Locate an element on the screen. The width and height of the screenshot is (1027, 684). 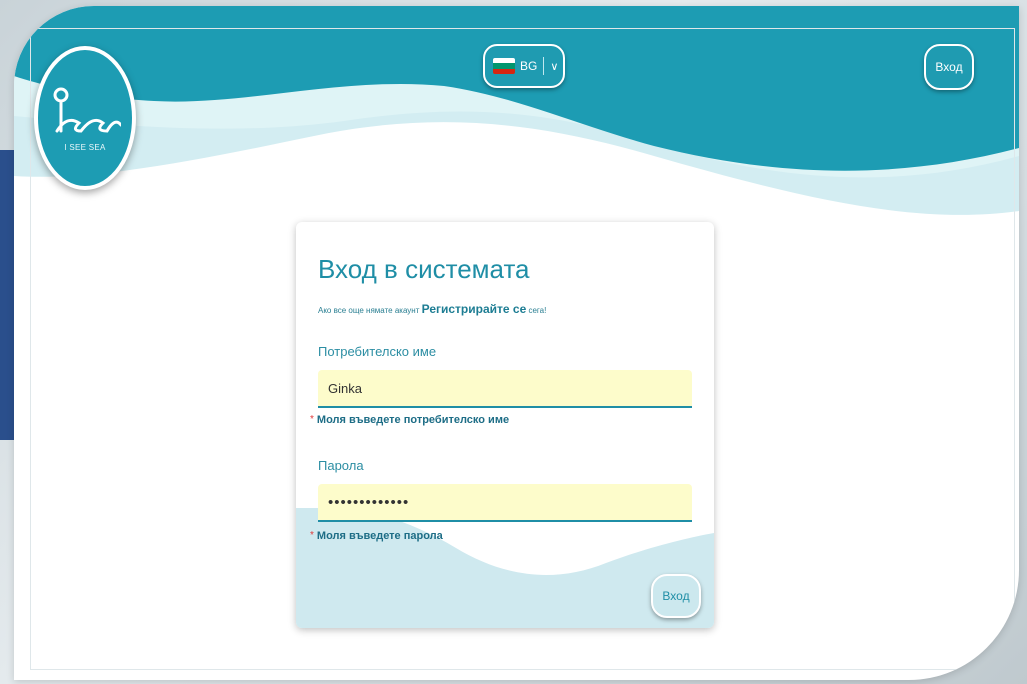
logo-mark-icon is located at coordinates (87, 110).